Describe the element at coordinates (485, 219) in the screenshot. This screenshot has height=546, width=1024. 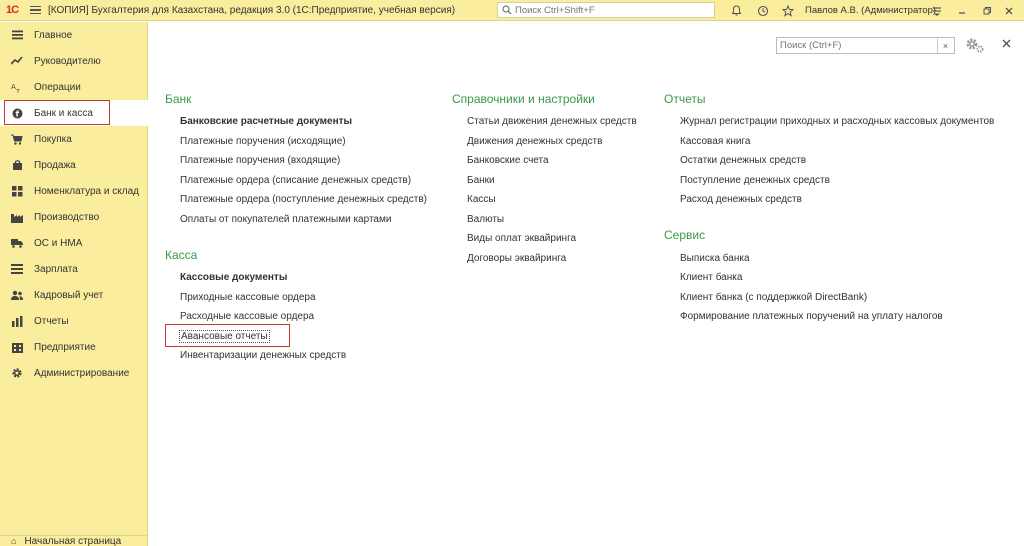
I see `link-currencies: Валюты` at that location.